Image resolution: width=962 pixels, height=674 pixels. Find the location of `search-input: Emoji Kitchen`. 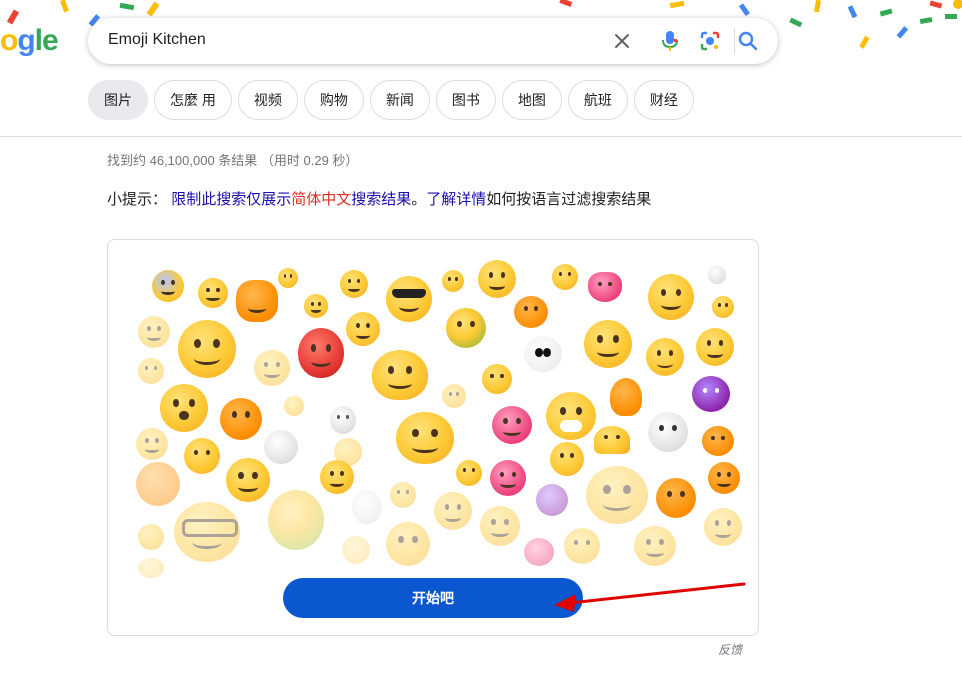

search-input: Emoji Kitchen is located at coordinates (157, 40).